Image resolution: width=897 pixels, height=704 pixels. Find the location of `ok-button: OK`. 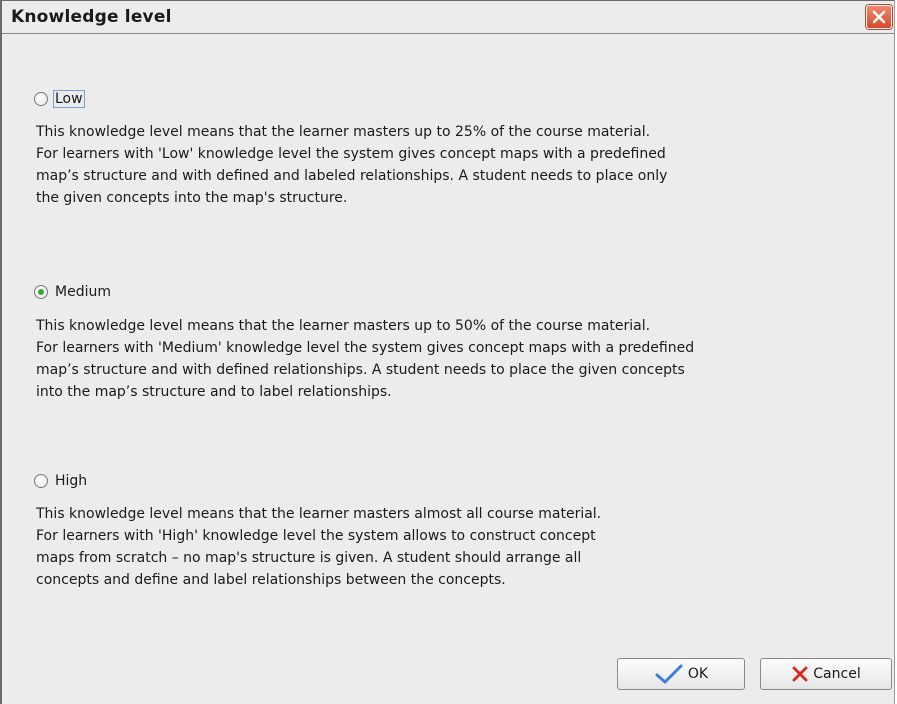

ok-button: OK is located at coordinates (681, 674).